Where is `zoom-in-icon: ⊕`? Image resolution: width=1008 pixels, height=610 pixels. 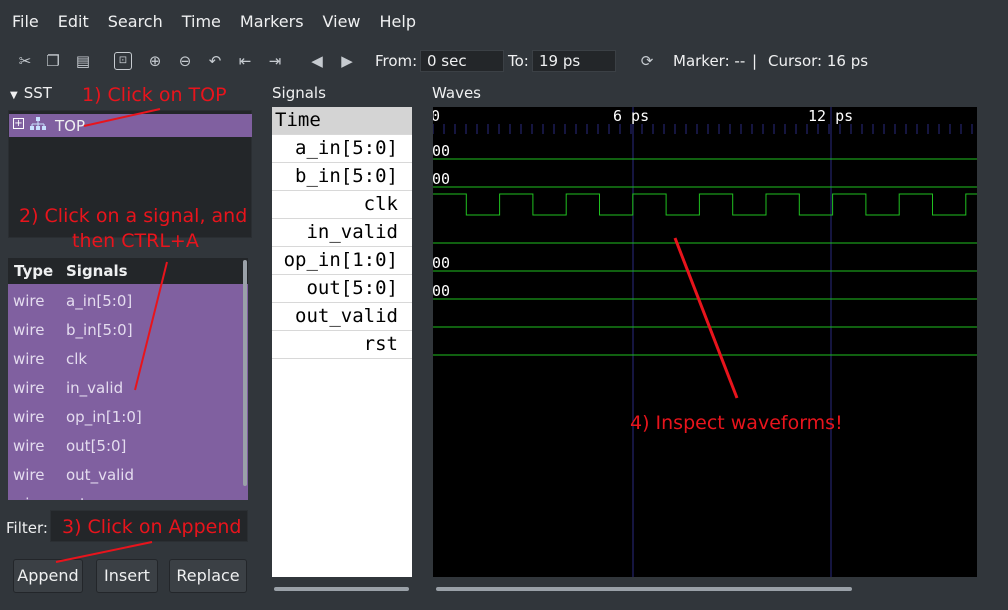
zoom-in-icon: ⊕ is located at coordinates (155, 61).